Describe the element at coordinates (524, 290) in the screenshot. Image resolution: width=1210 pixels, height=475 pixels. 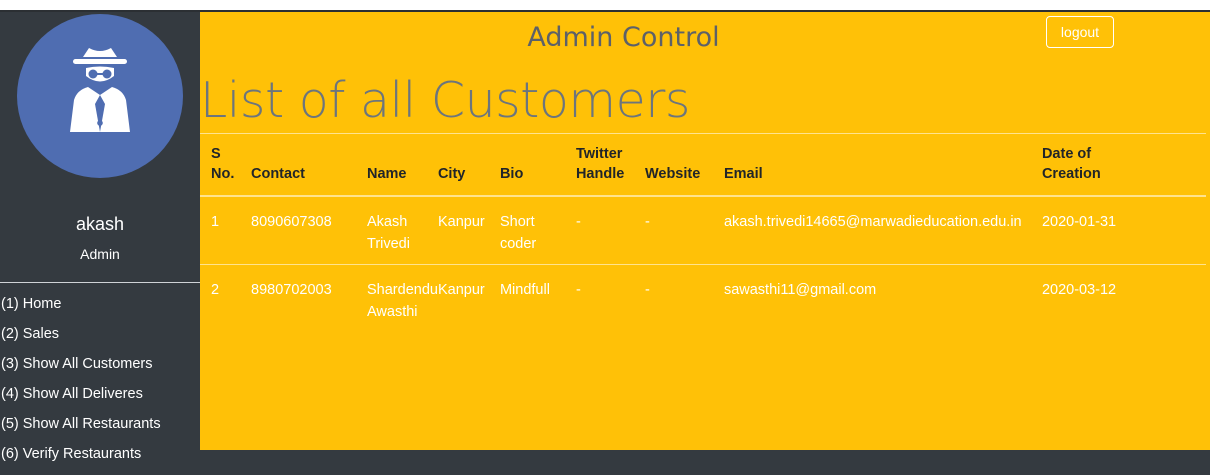
I see `cell-bio: Mindfull` at that location.